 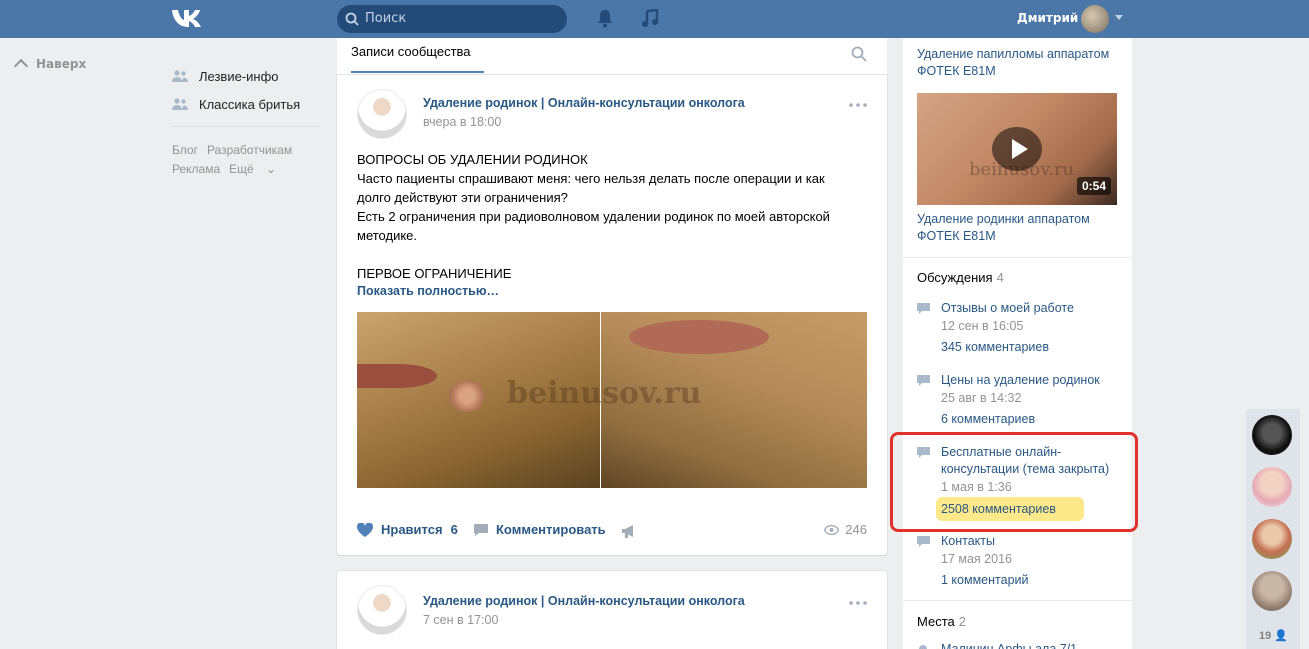 I want to click on places-header: Места 2, so click(x=941, y=621).